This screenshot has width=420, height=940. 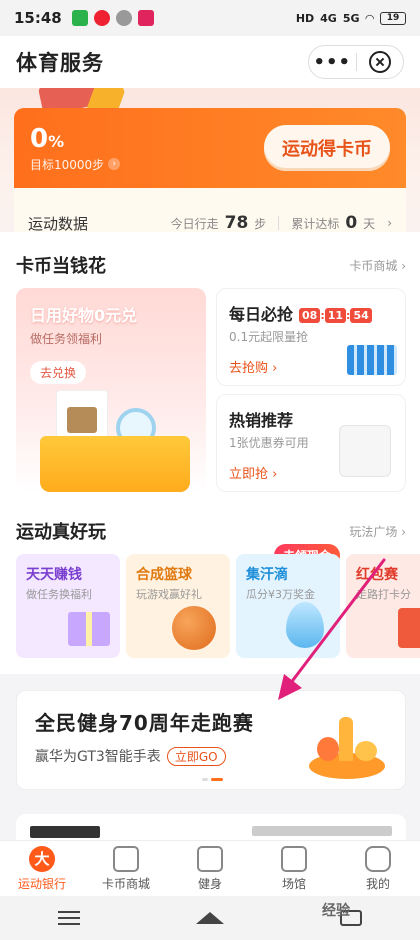 I want to click on body-scale-image, so click(x=365, y=451).